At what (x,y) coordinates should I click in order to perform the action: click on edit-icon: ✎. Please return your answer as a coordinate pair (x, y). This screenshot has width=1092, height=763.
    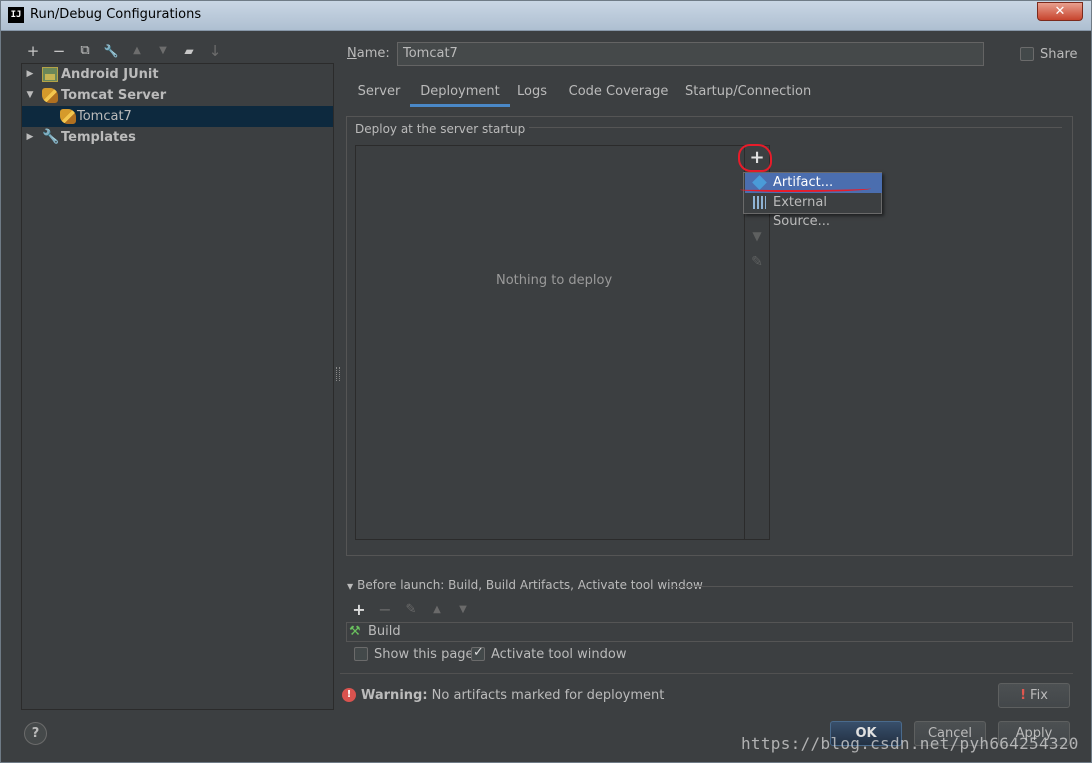
    Looking at the image, I should click on (757, 262).